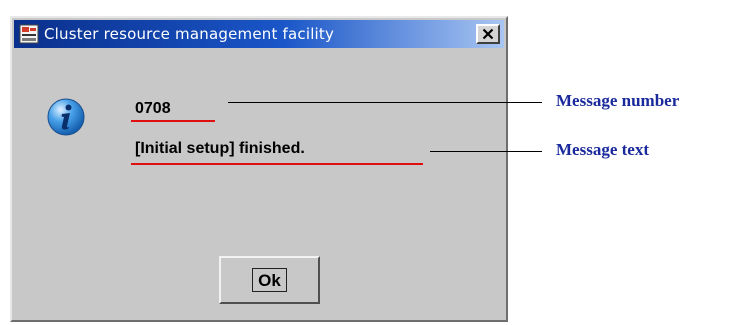 This screenshot has width=746, height=325. What do you see at coordinates (220, 148) in the screenshot?
I see `message-text: [Initial setup] finished.` at bounding box center [220, 148].